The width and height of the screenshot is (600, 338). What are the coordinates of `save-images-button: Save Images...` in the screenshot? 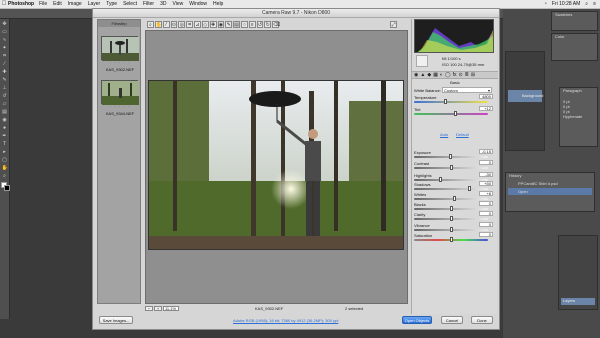 It's located at (116, 320).